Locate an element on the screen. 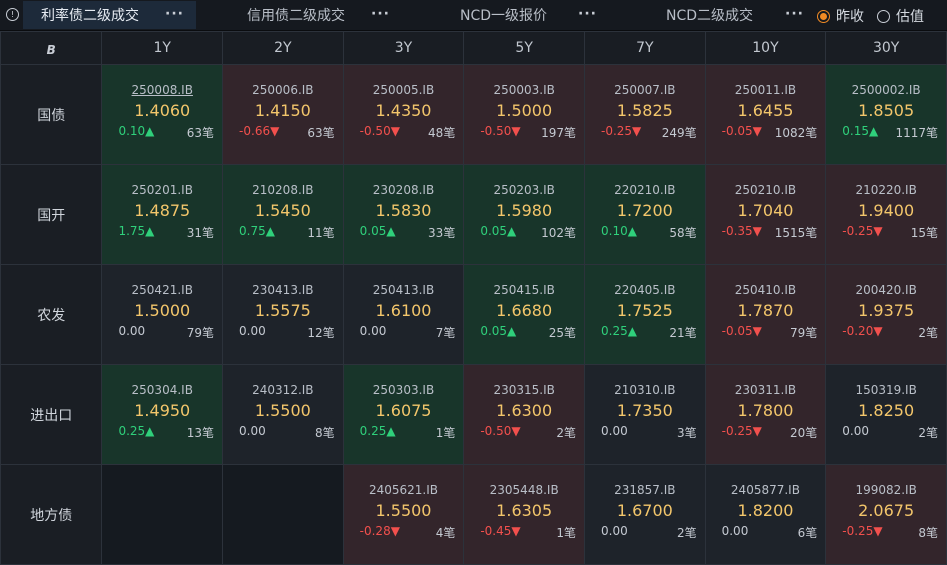 The width and height of the screenshot is (947, 565). bond-cell: 250410.IB 1.7870 -0.05▼ 79笔 is located at coordinates (765, 314).